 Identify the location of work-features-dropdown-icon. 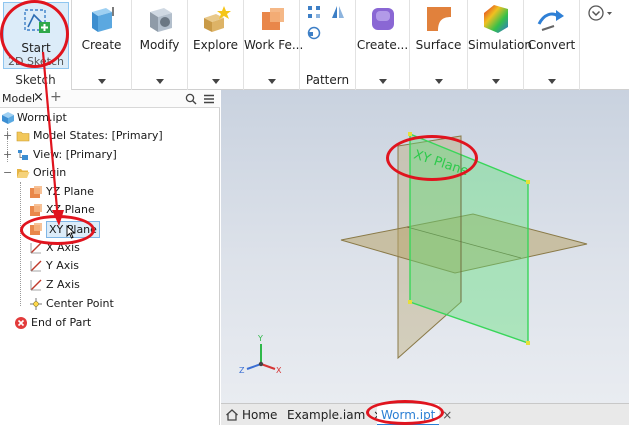
(271, 81).